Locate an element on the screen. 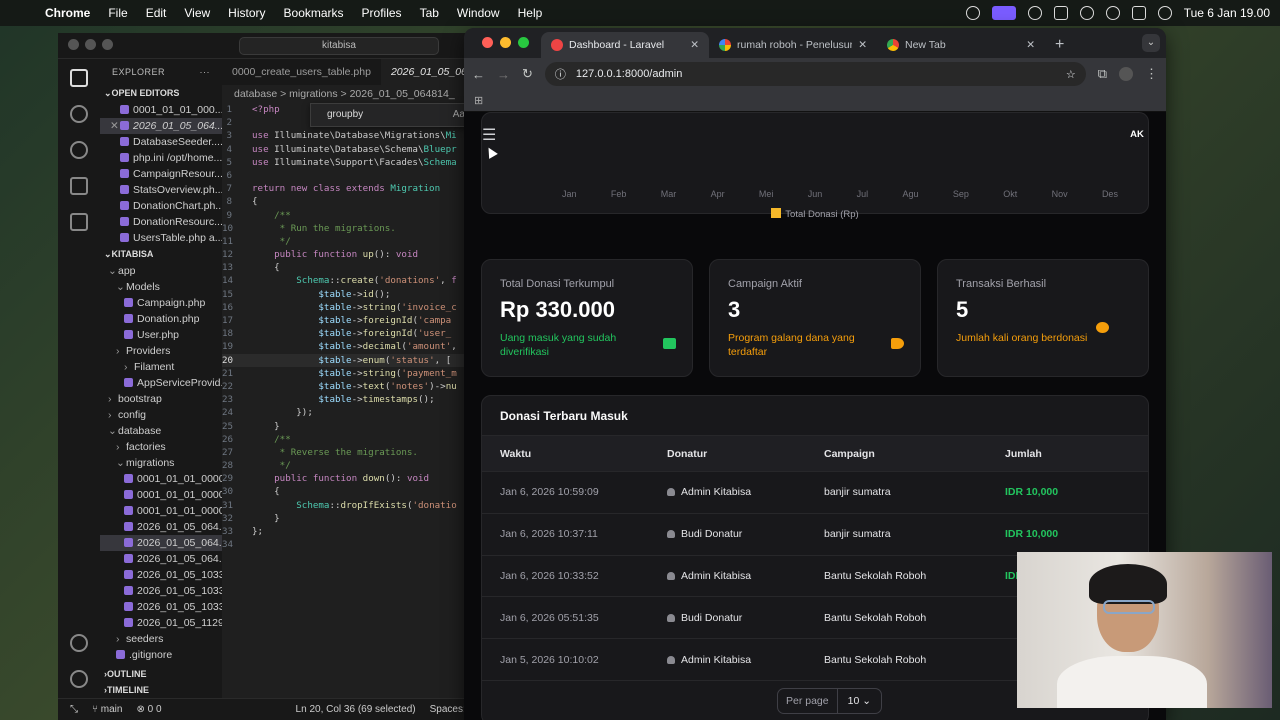  extensions-puzzle-icon: ⧉ is located at coordinates (1102, 74).